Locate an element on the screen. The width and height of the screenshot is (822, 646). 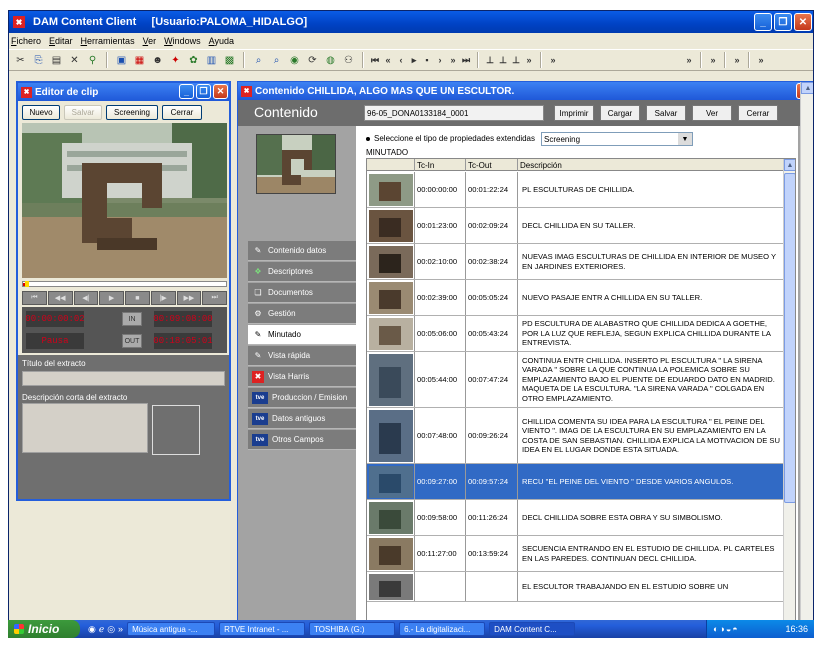
delete-icon: ✕ is located at coordinates (74, 60).